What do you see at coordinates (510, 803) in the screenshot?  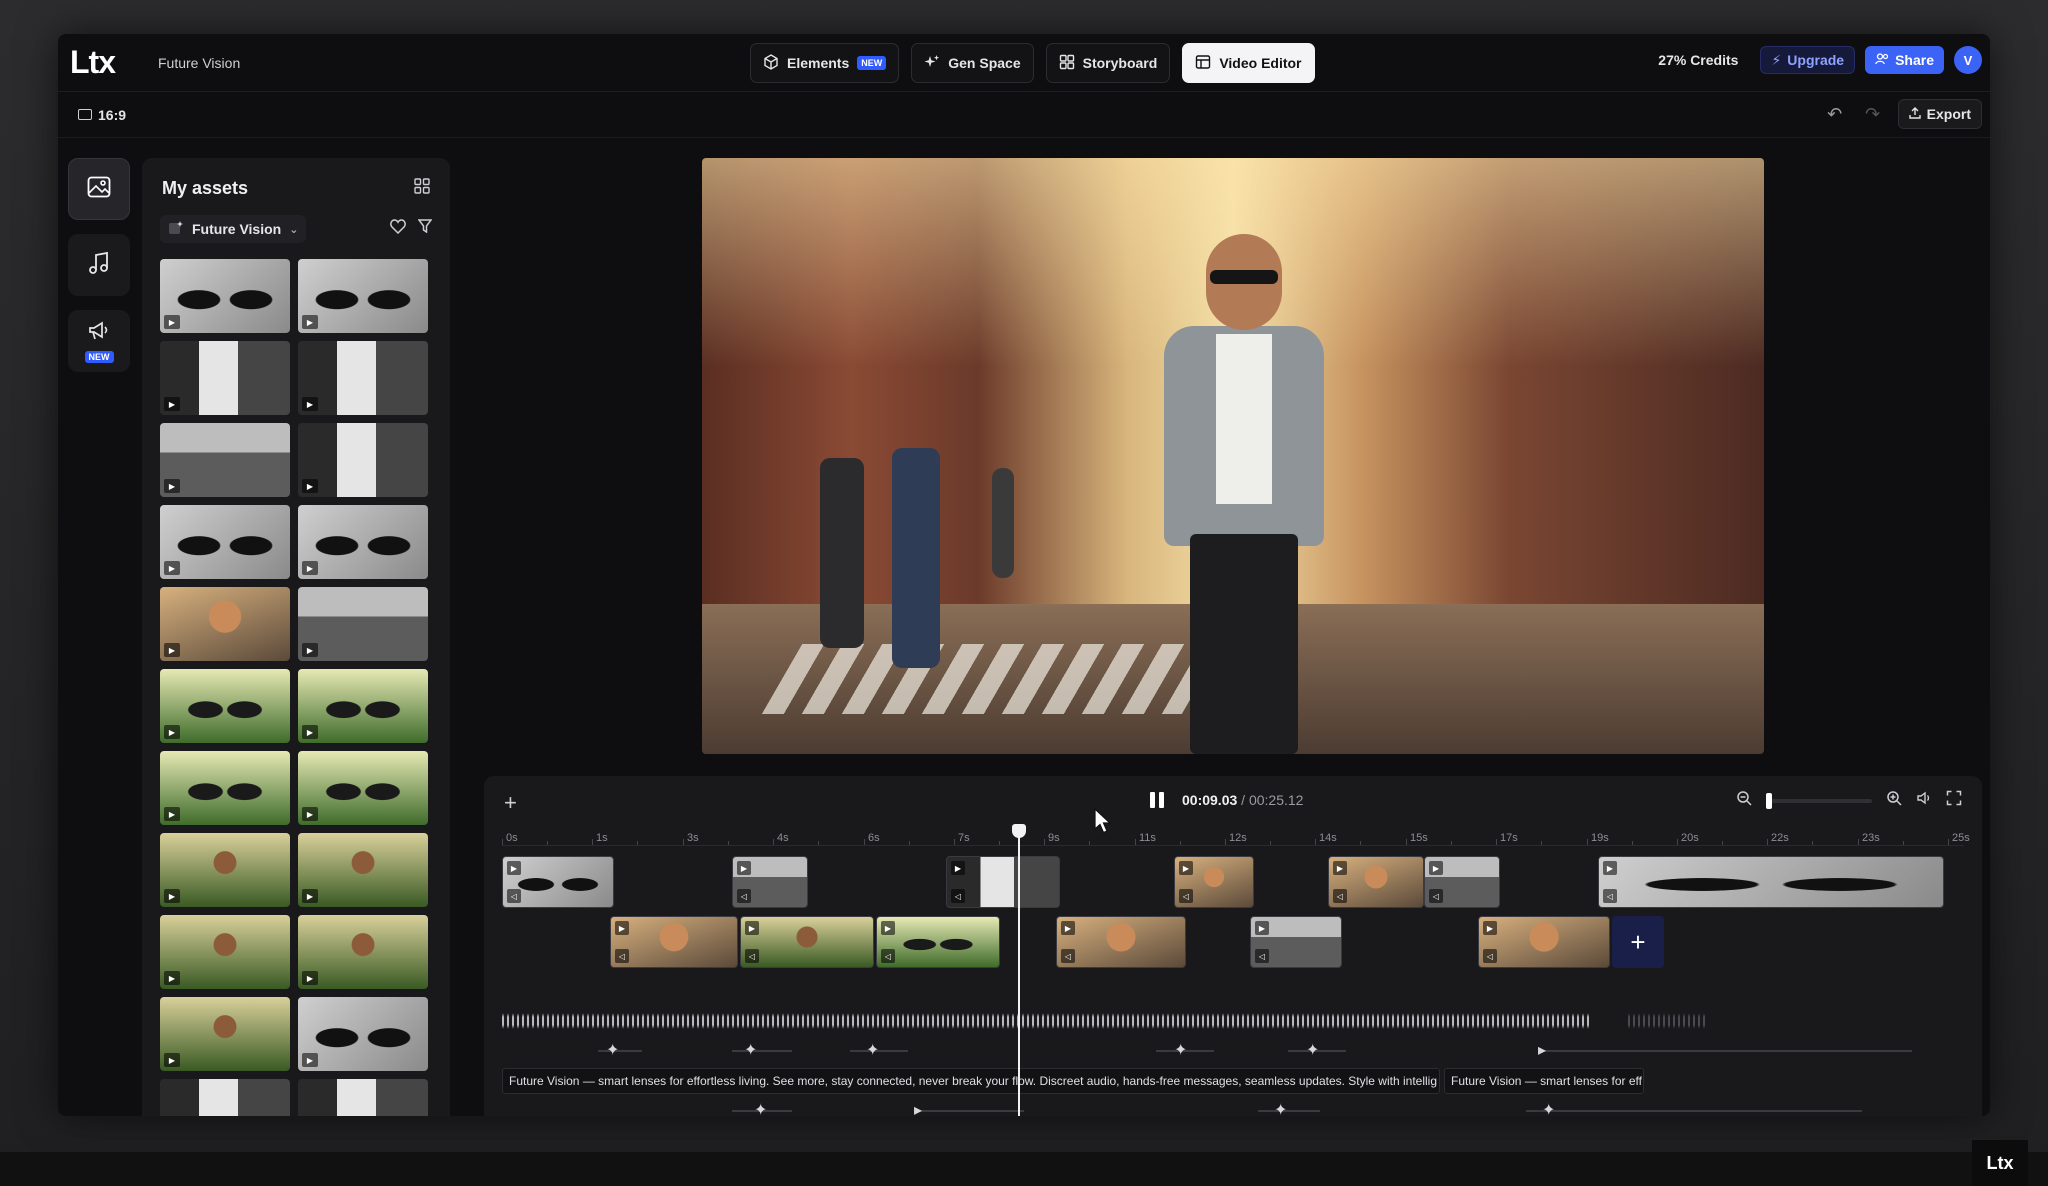 I see `add-track-icon: +` at bounding box center [510, 803].